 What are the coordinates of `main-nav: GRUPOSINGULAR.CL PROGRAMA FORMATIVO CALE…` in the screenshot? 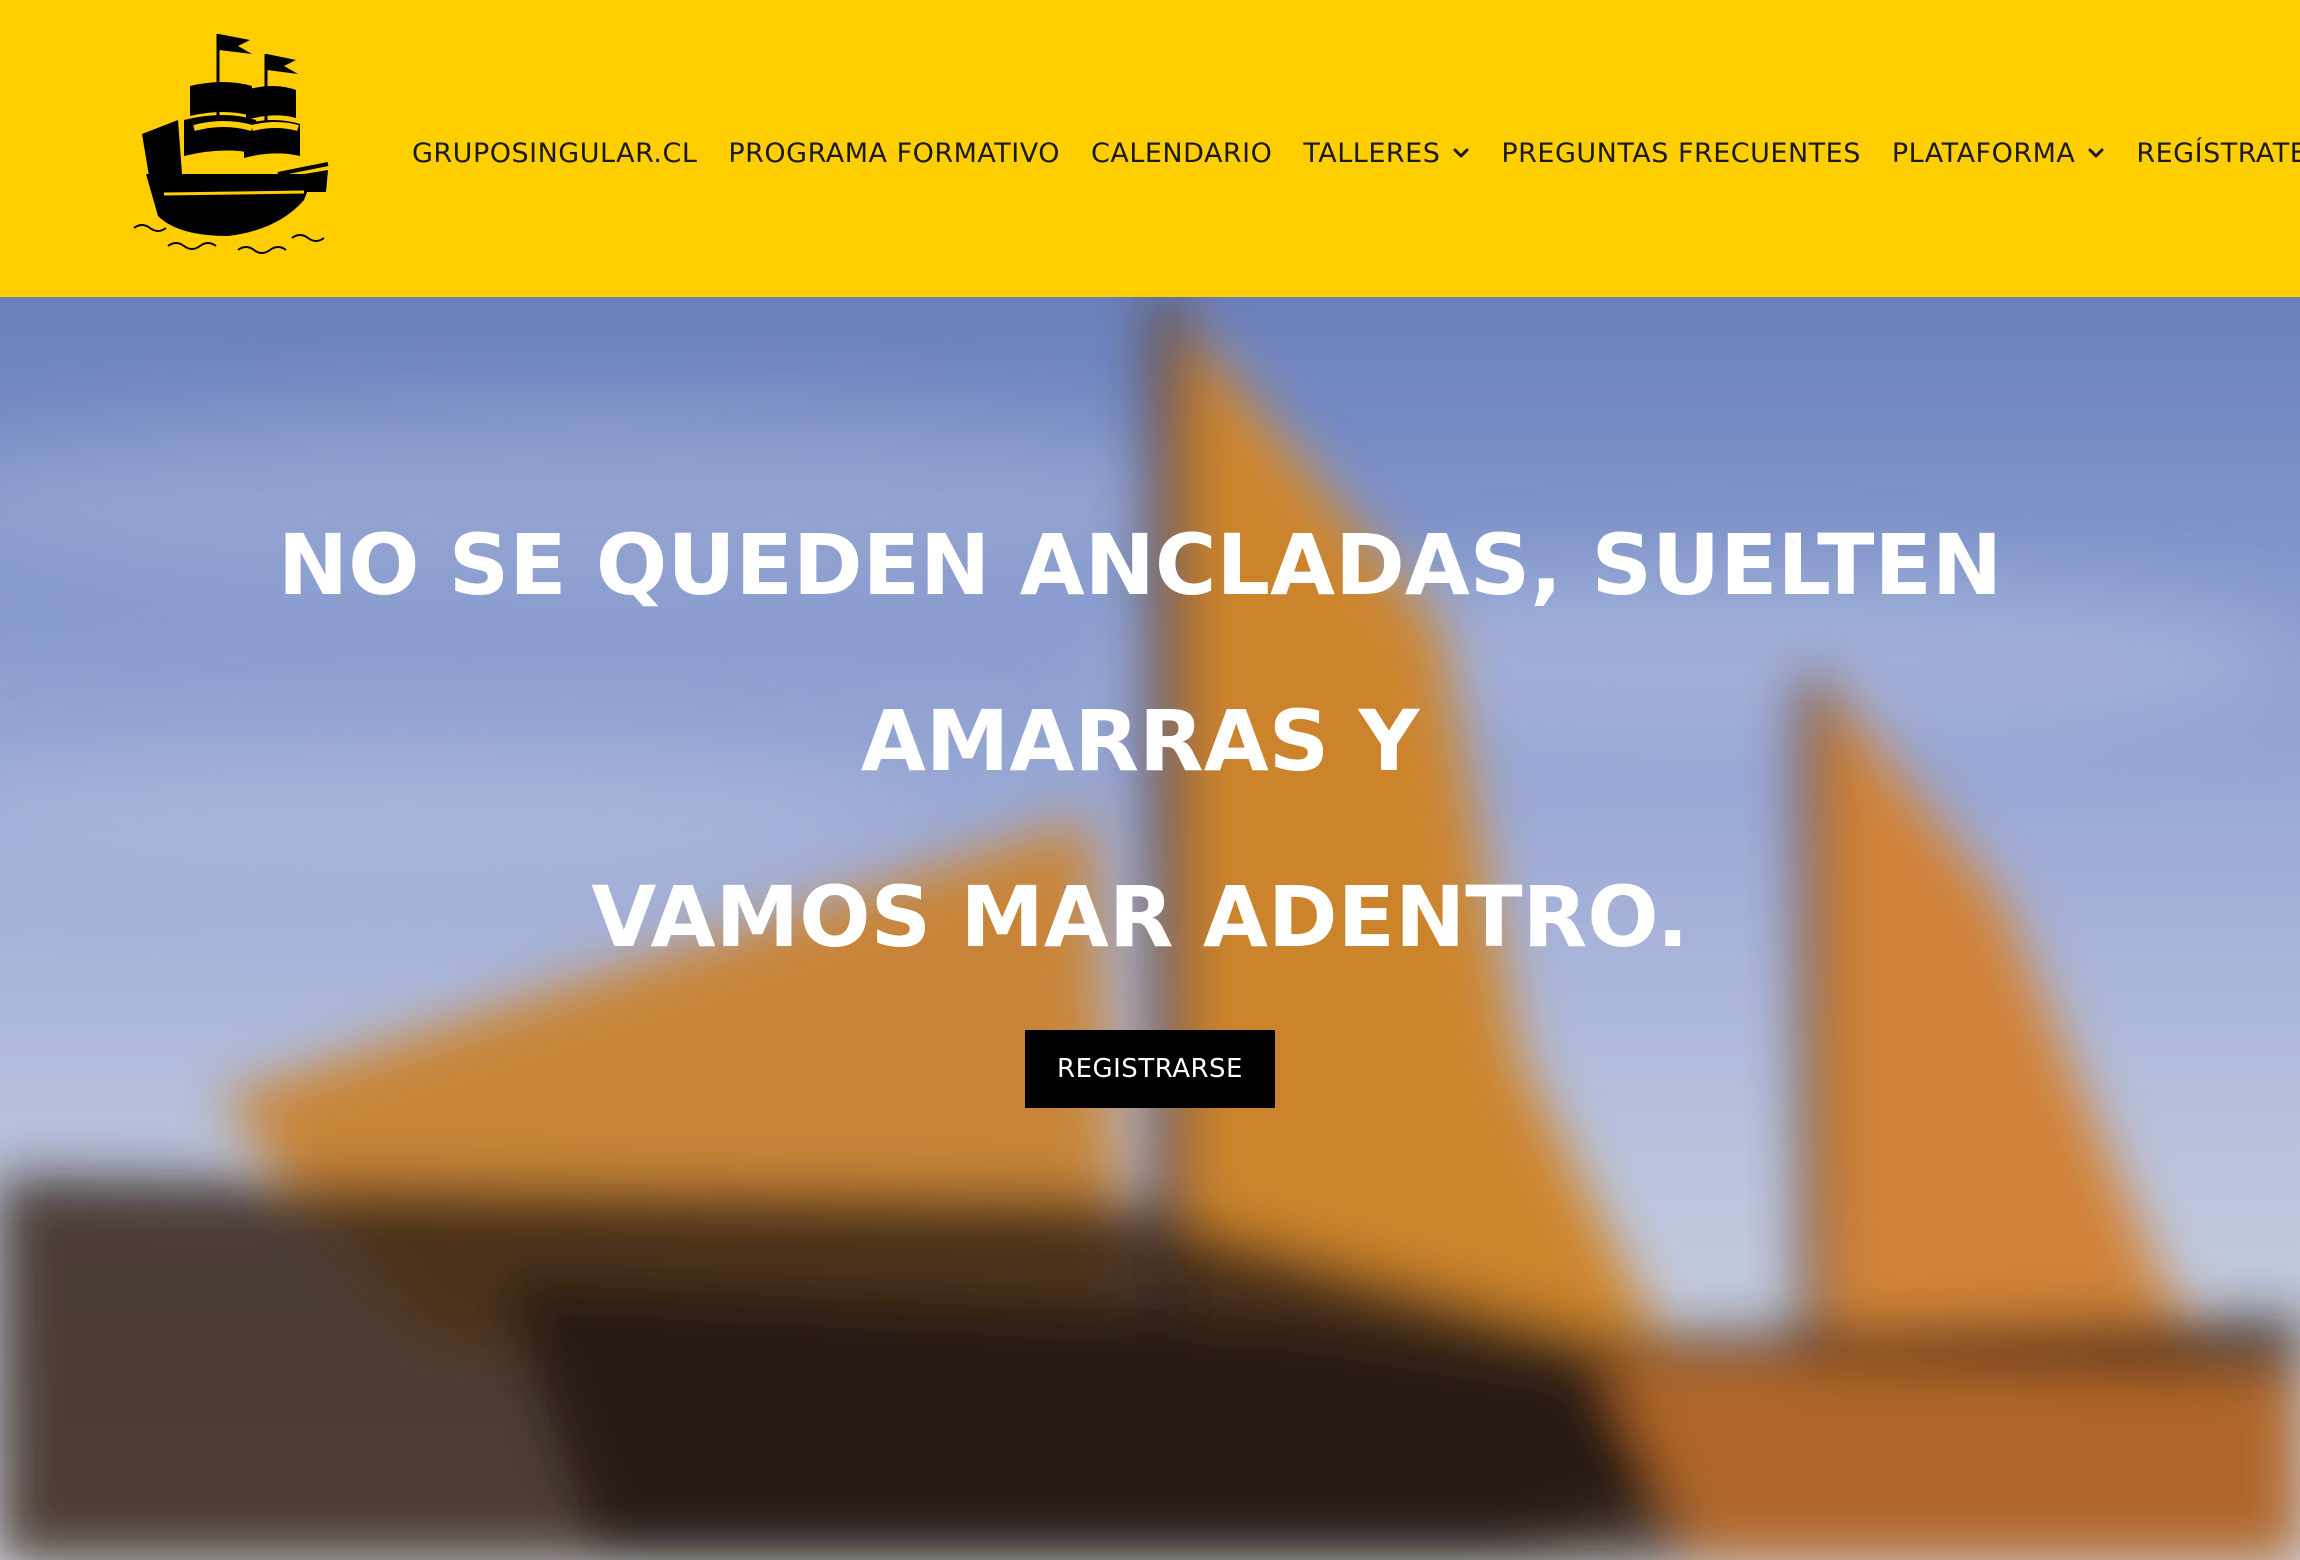 It's located at (1356, 153).